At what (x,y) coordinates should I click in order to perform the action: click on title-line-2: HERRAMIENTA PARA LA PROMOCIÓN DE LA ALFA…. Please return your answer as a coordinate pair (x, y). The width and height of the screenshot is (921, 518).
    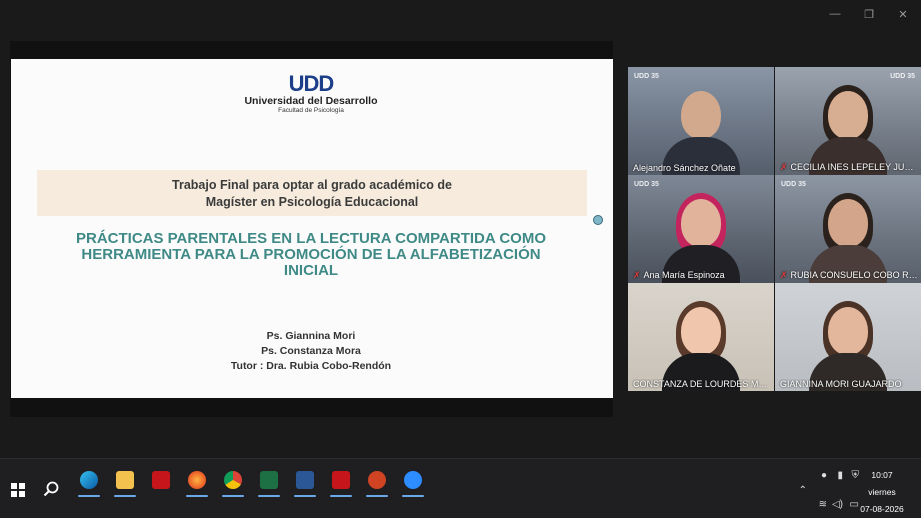
    Looking at the image, I should click on (311, 254).